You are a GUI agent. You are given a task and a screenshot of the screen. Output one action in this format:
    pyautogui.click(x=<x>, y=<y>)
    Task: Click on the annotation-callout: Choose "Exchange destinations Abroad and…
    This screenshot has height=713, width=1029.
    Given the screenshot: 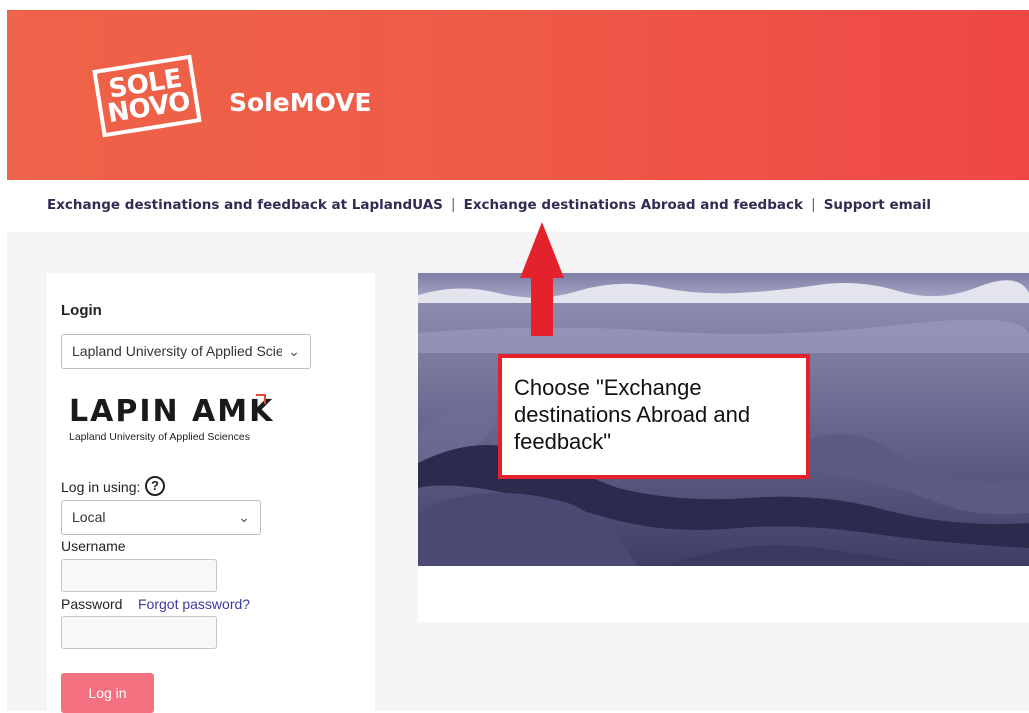 What is the action you would take?
    pyautogui.click(x=654, y=416)
    